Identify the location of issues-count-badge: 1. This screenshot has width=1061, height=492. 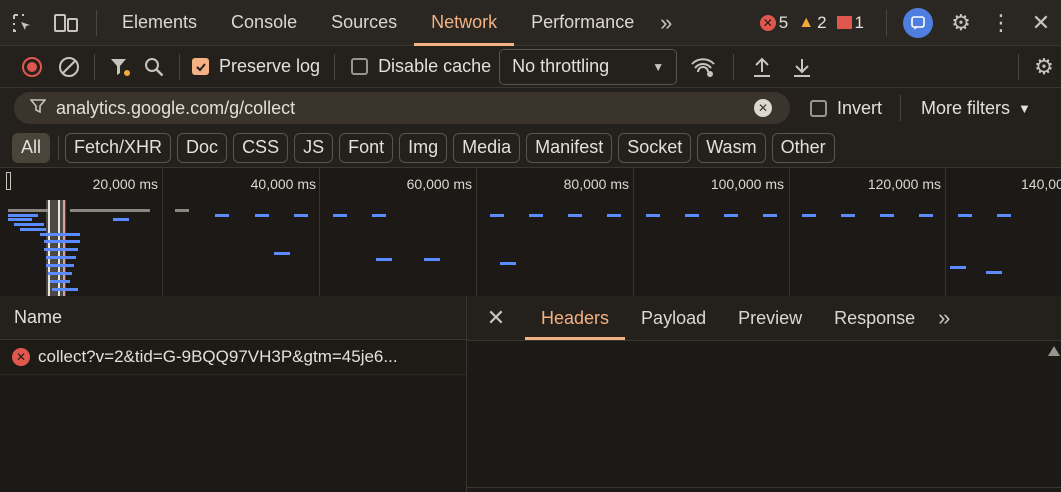
(850, 23).